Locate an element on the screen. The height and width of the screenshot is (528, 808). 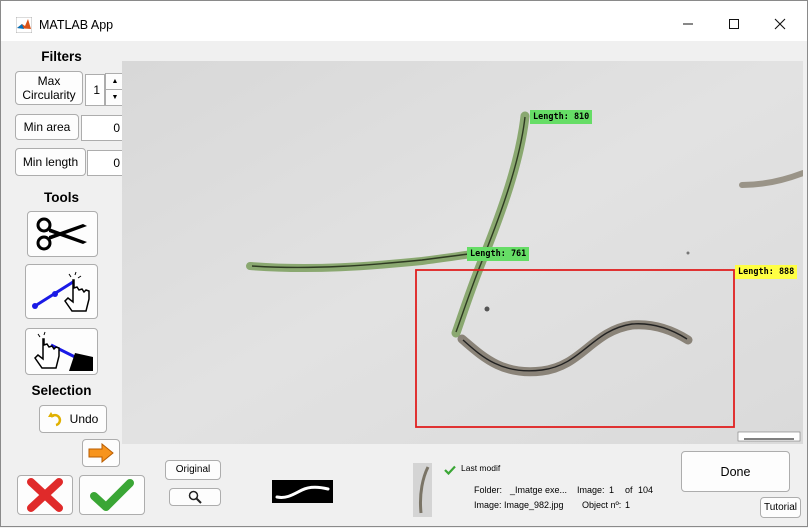
filters-heading: Filters is located at coordinates (61, 56).